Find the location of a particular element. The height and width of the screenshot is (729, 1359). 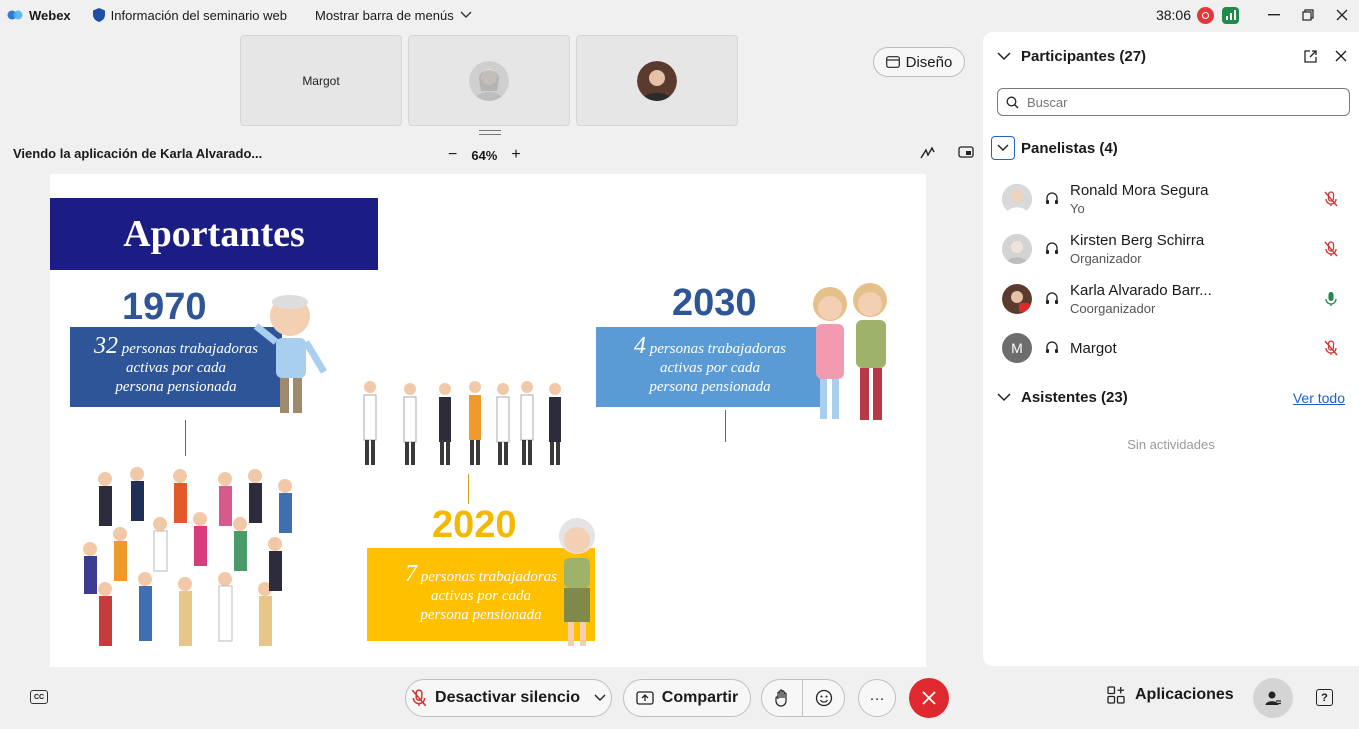

webex-brand: Webex is located at coordinates (39, 15).